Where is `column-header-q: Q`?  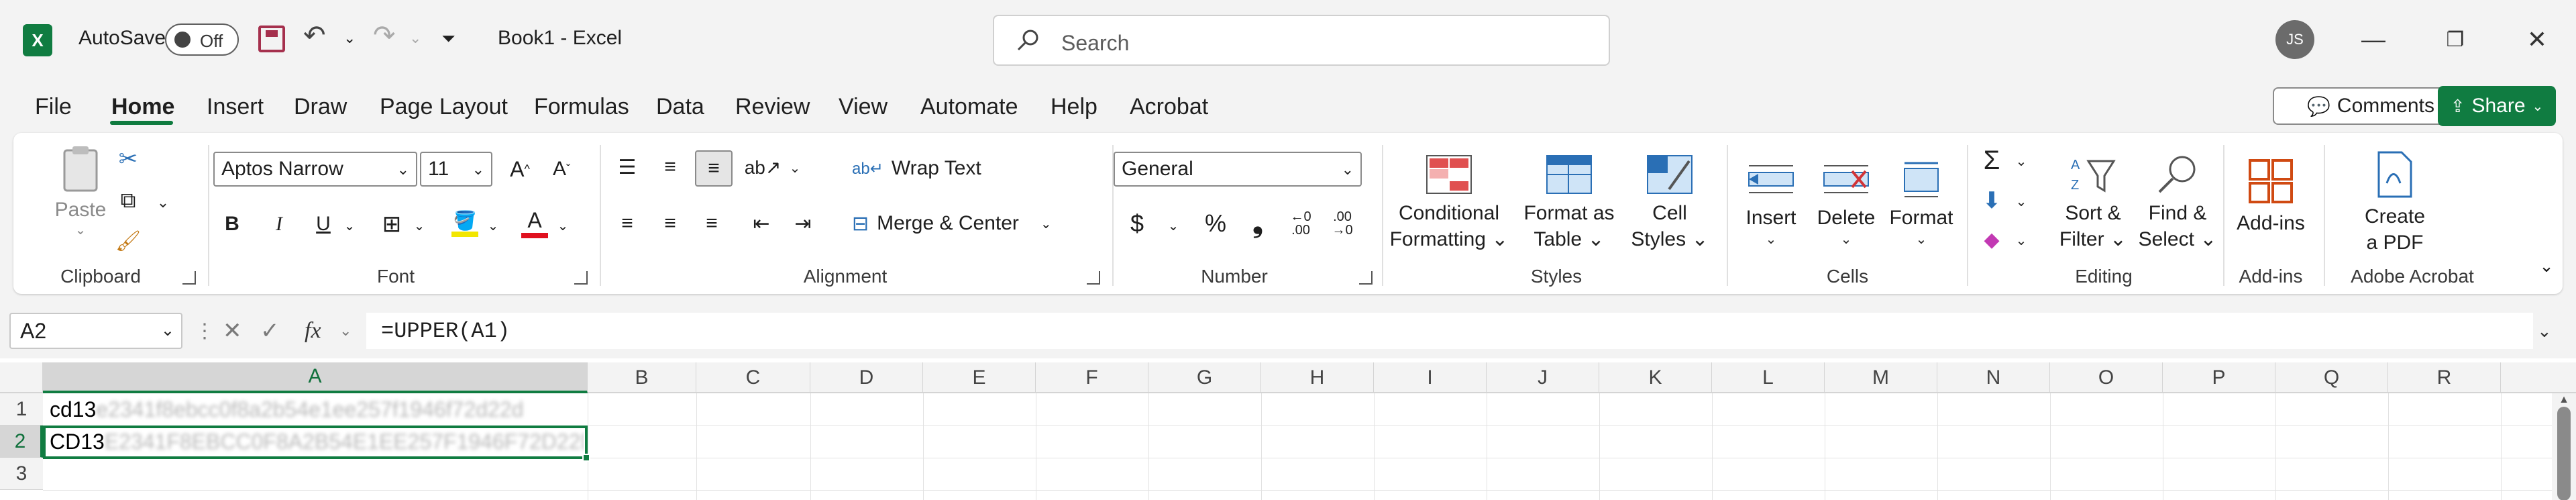
column-header-q: Q is located at coordinates (2331, 378).